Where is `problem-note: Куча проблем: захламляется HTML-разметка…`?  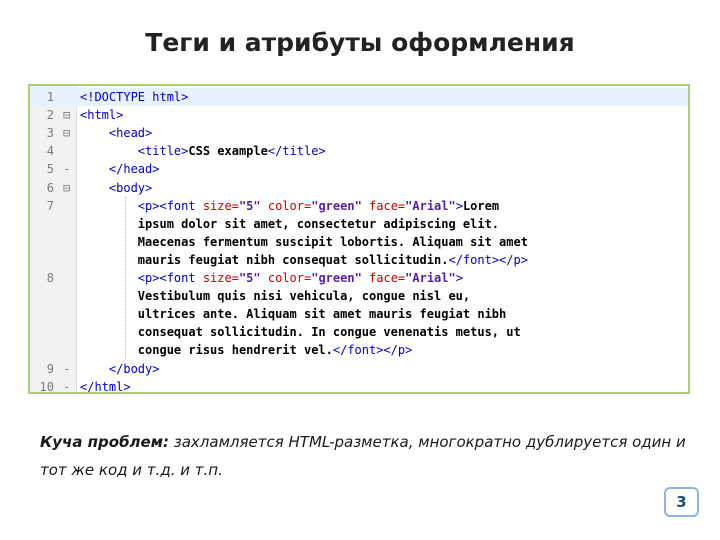 problem-note: Куча проблем: захламляется HTML-разметка… is located at coordinates (365, 456).